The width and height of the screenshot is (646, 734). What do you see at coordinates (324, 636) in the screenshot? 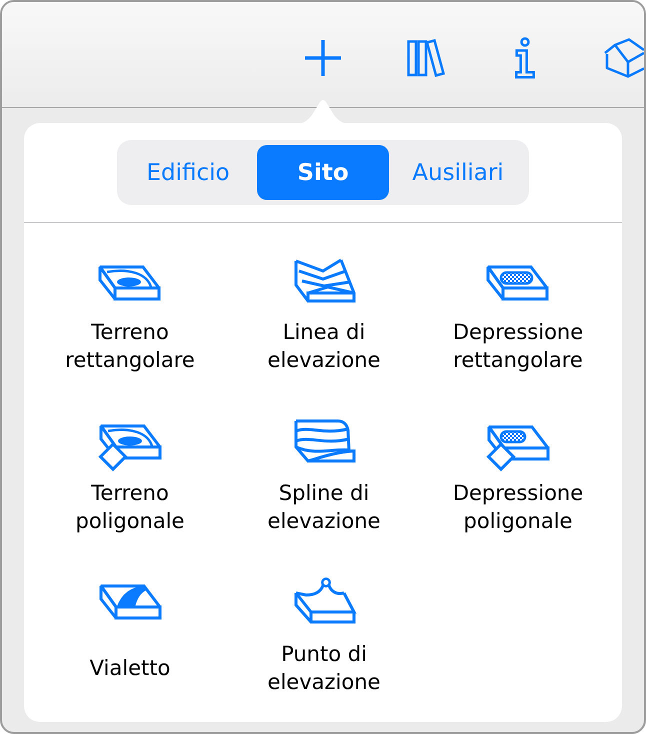
I see `tool-item: Punto di elevazione` at bounding box center [324, 636].